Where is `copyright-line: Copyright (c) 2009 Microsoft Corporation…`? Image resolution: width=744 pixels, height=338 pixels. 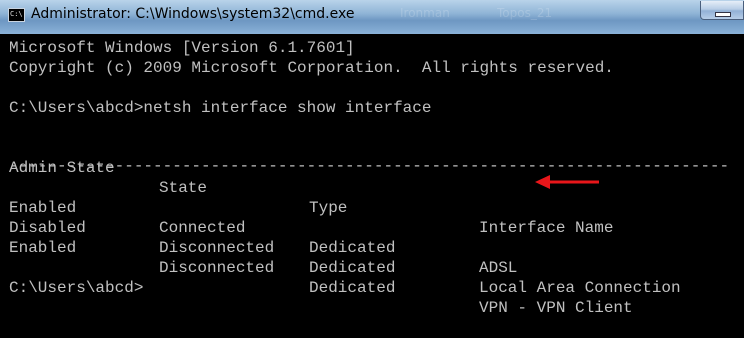
copyright-line: Copyright (c) 2009 Microsoft Corporation… is located at coordinates (311, 68).